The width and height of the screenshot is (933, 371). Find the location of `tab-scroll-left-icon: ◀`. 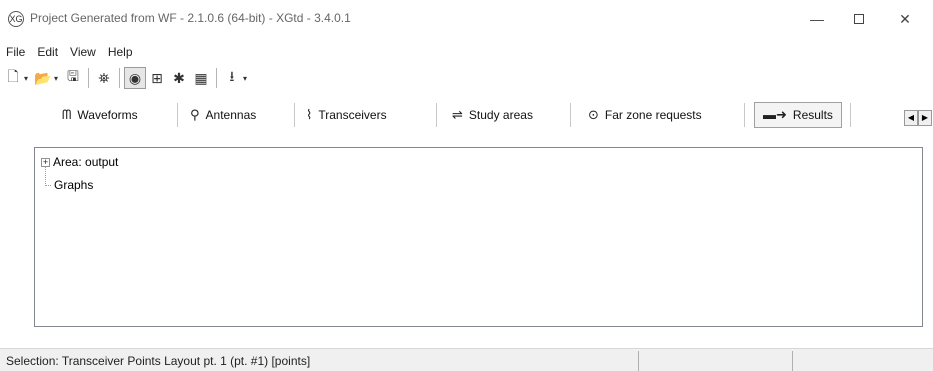

tab-scroll-left-icon: ◀ is located at coordinates (911, 118).